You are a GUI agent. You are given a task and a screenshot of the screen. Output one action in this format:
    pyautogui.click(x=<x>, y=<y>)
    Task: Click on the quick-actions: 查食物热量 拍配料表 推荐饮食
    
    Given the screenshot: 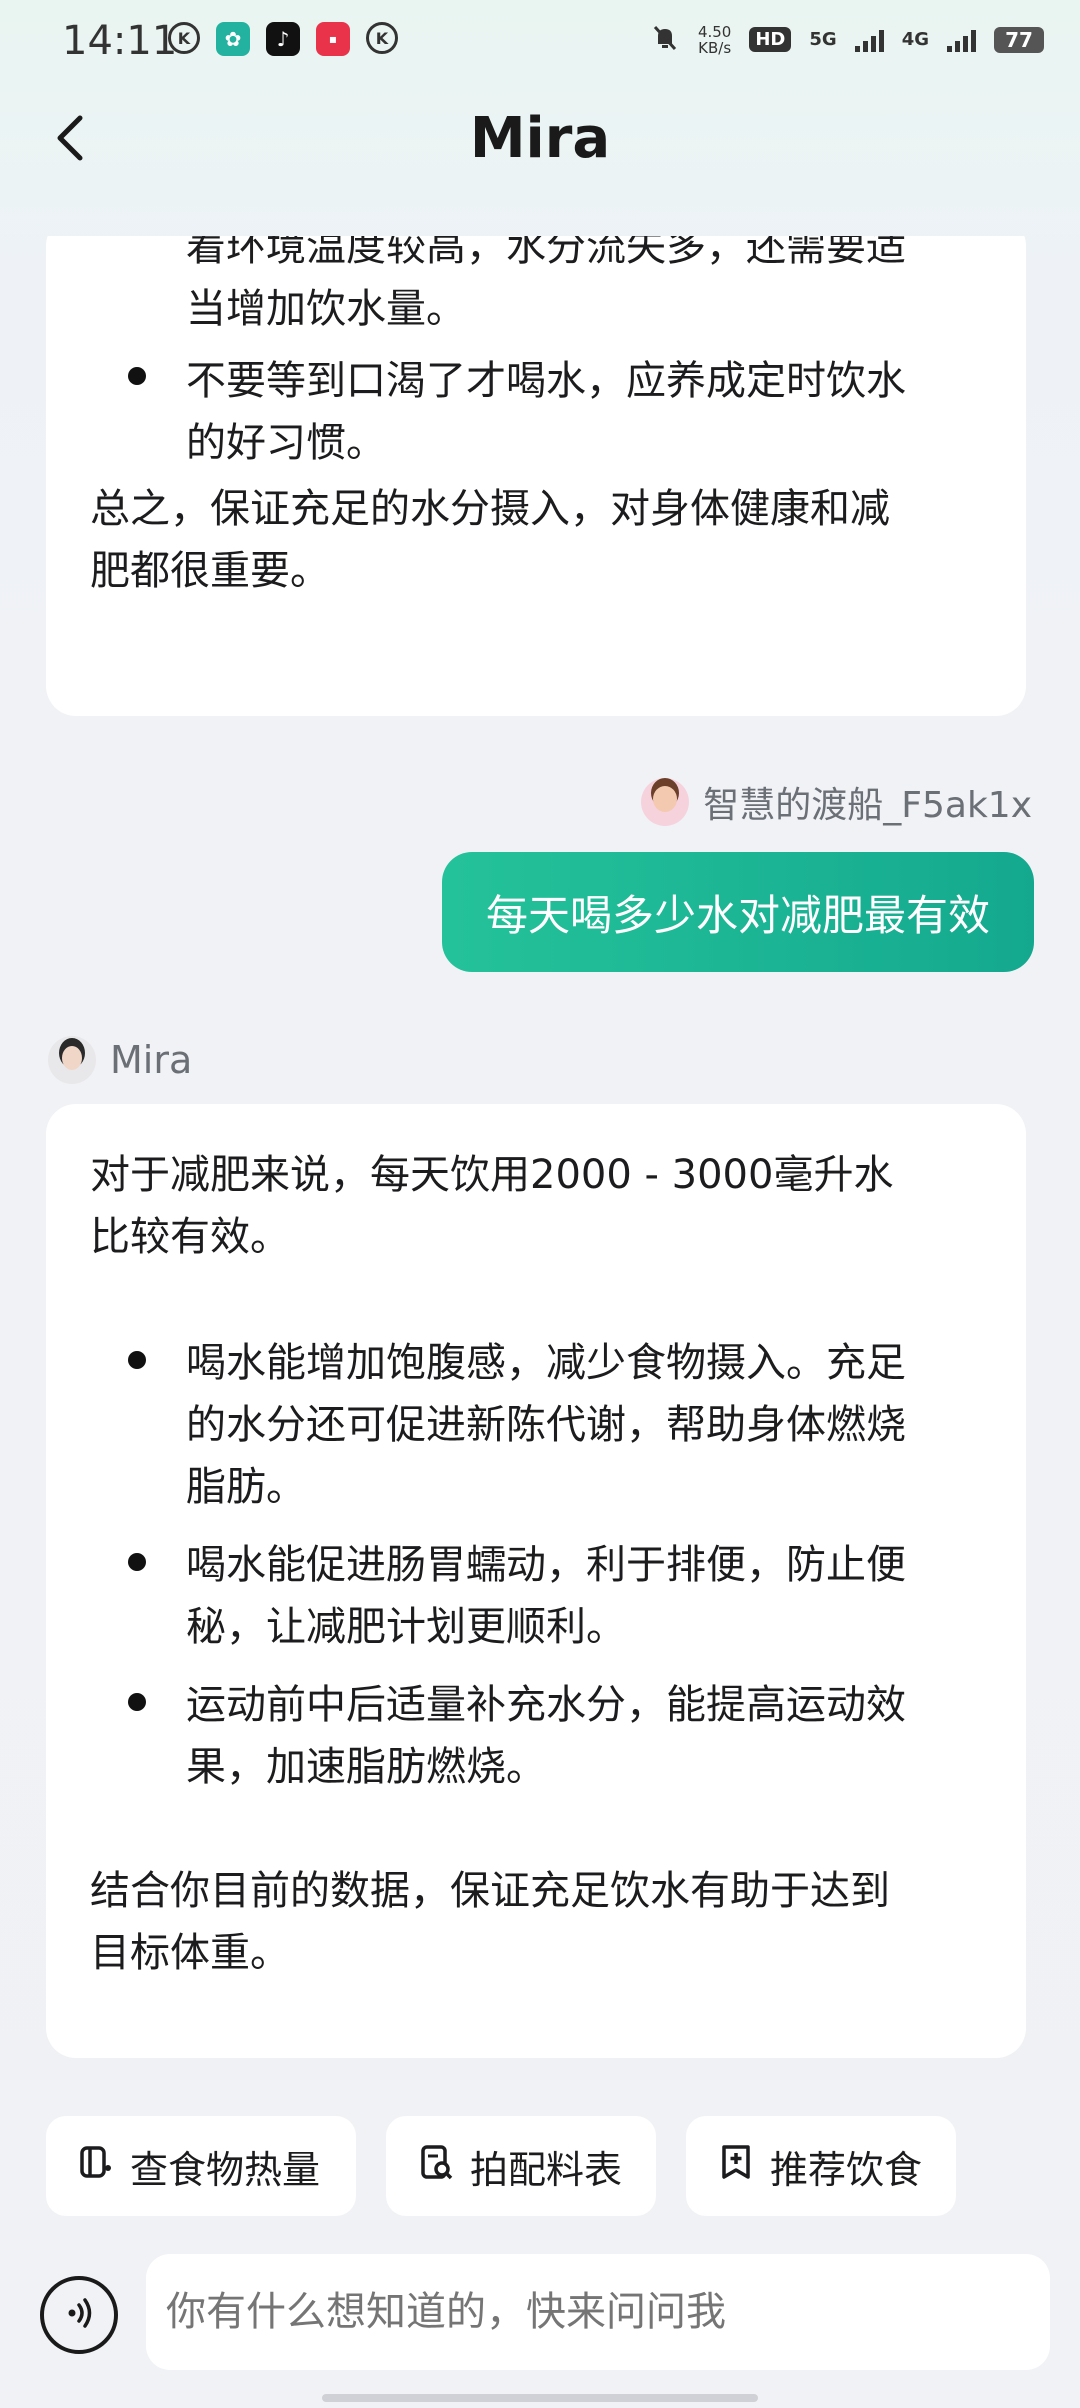 What is the action you would take?
    pyautogui.click(x=540, y=2150)
    